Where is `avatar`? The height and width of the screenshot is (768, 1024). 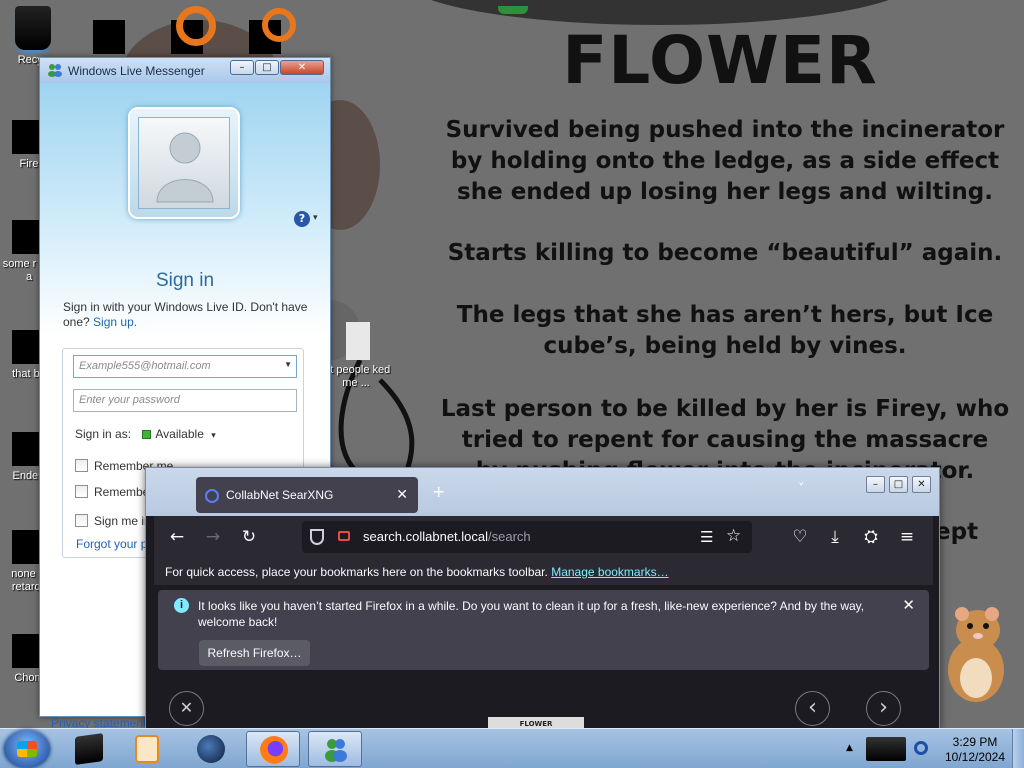 avatar is located at coordinates (184, 163).